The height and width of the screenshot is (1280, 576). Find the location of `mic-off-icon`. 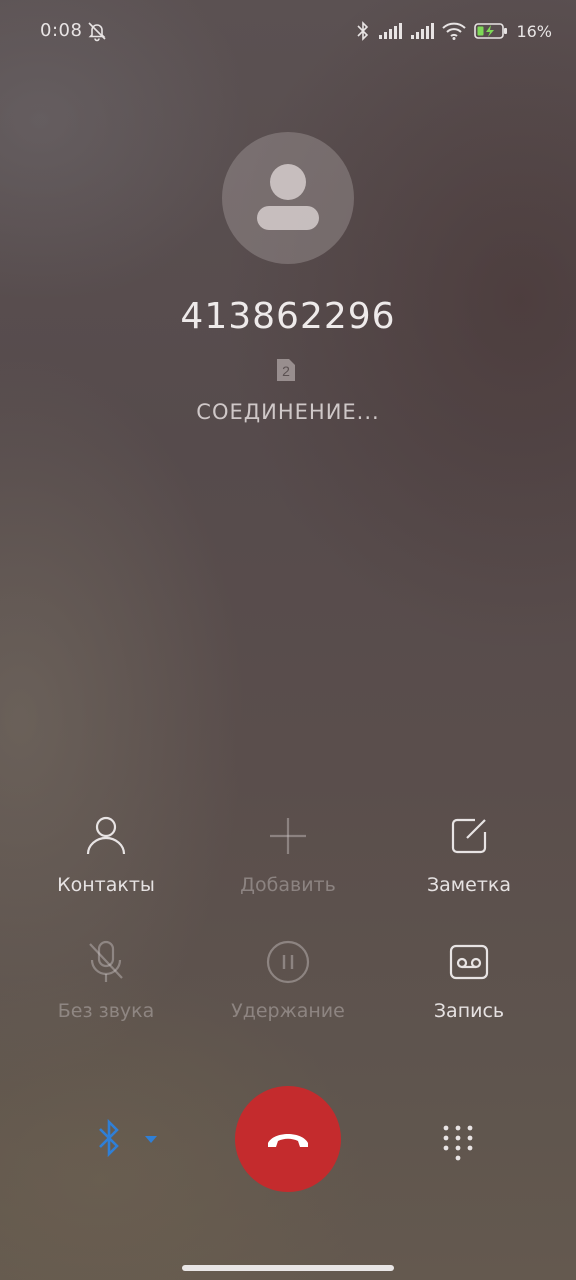

mic-off-icon is located at coordinates (106, 961).